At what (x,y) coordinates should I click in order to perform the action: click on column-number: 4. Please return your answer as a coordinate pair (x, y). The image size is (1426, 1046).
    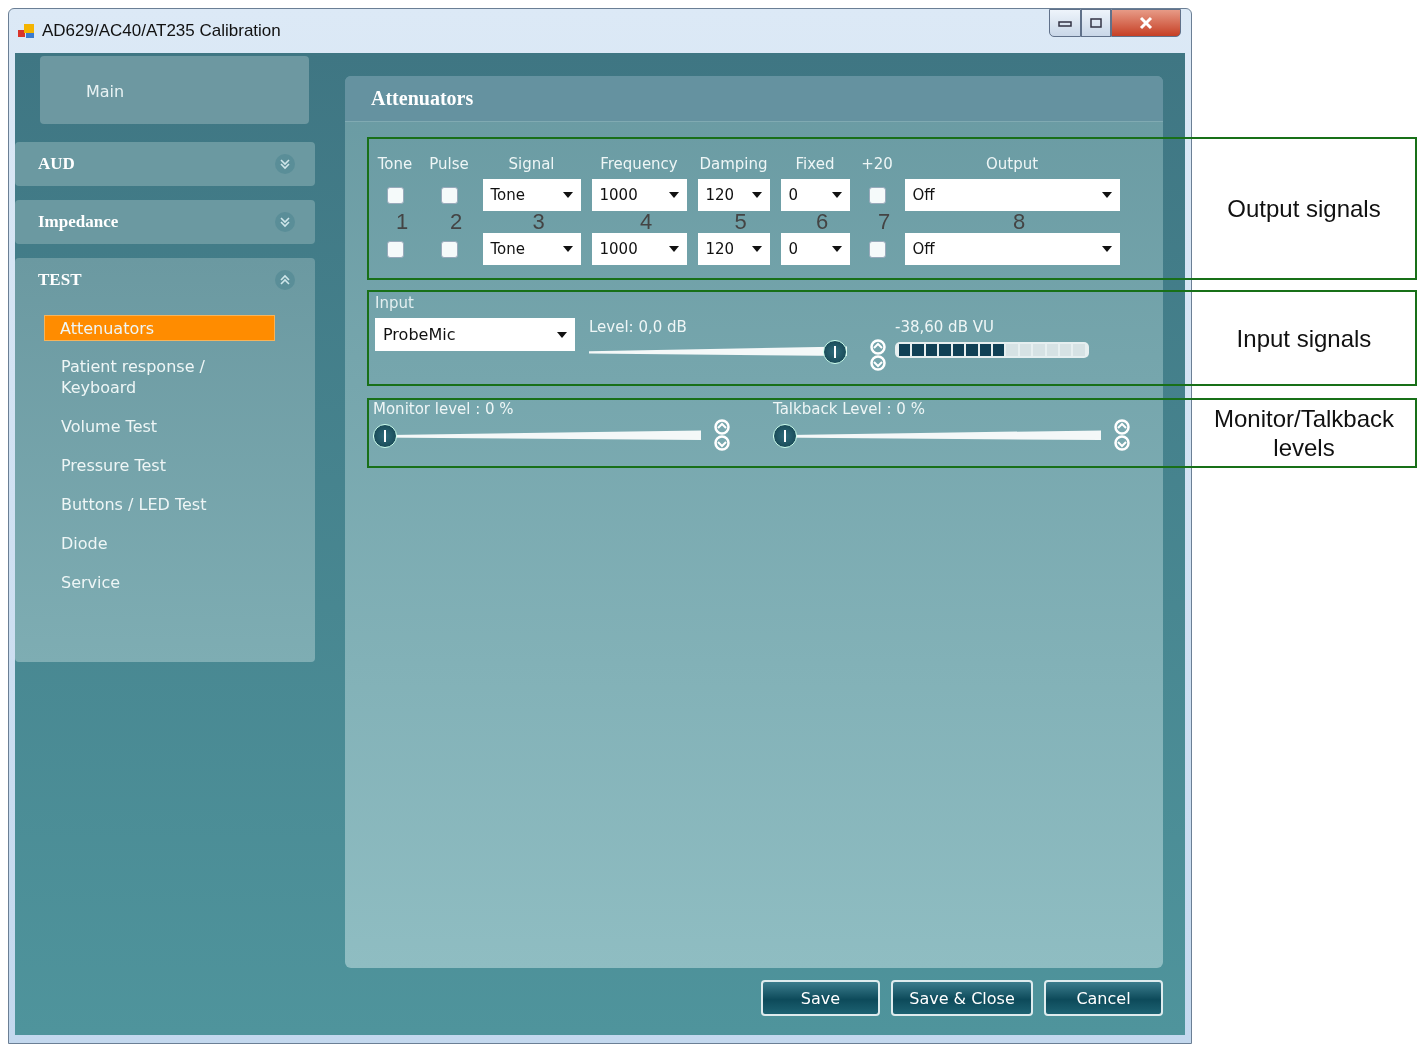
    Looking at the image, I should click on (646, 222).